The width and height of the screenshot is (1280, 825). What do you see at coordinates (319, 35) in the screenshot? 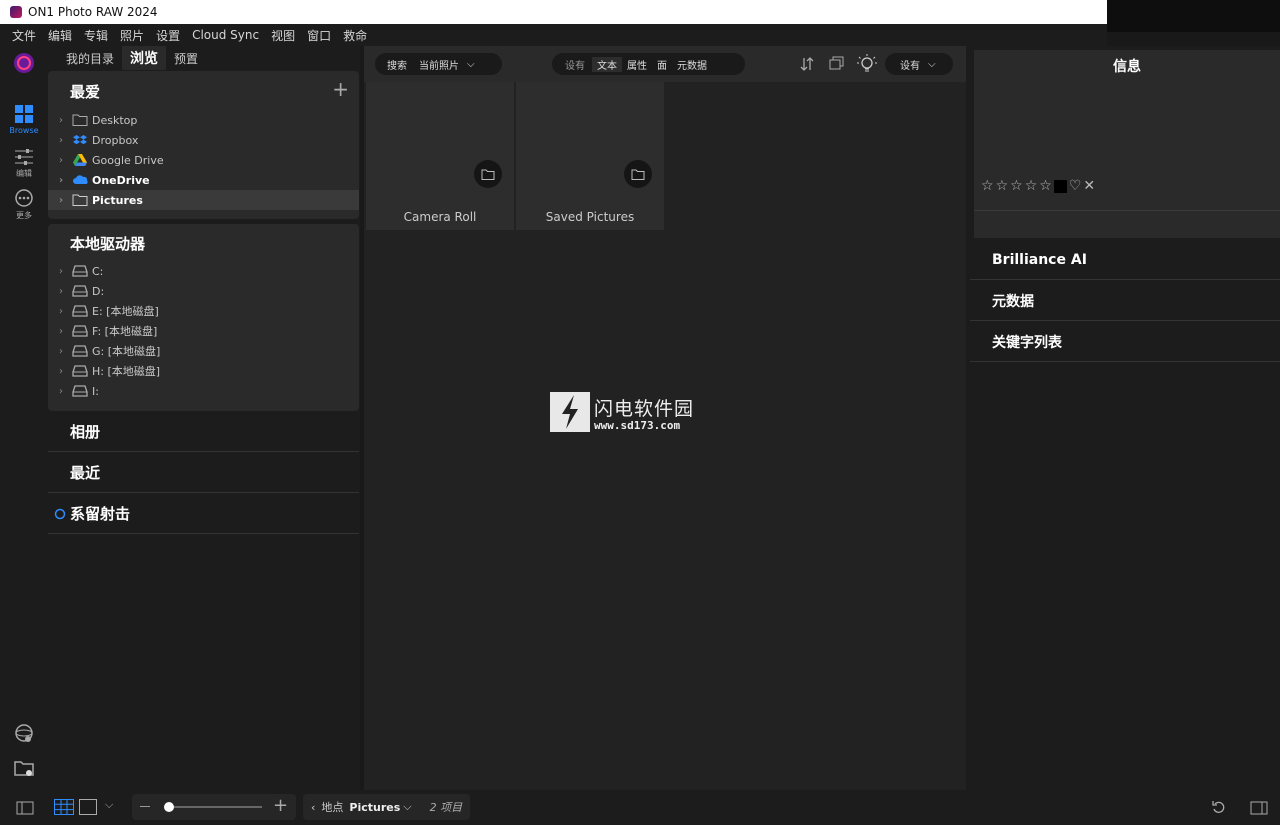
I see `menu-window: 窗口` at bounding box center [319, 35].